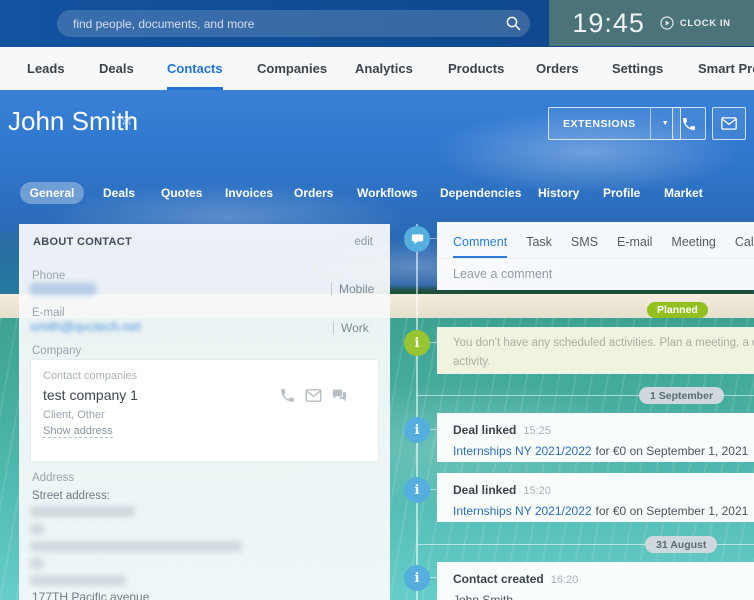 The width and height of the screenshot is (754, 600). I want to click on call-button, so click(689, 123).